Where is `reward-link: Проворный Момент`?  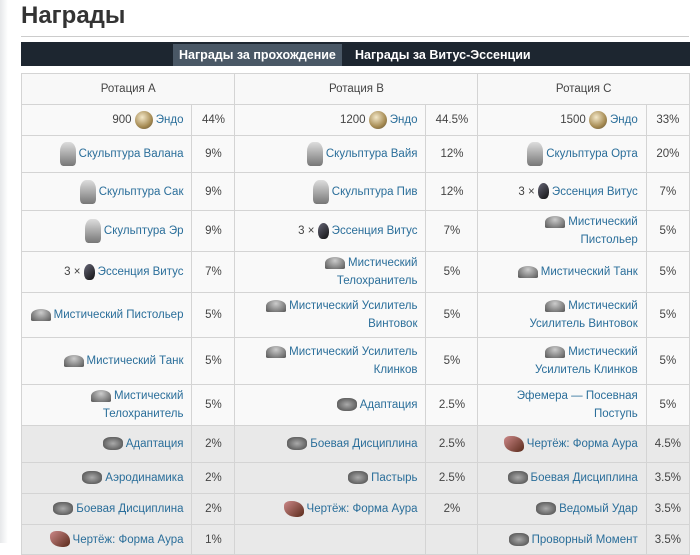
reward-link: Проворный Момент is located at coordinates (585, 540).